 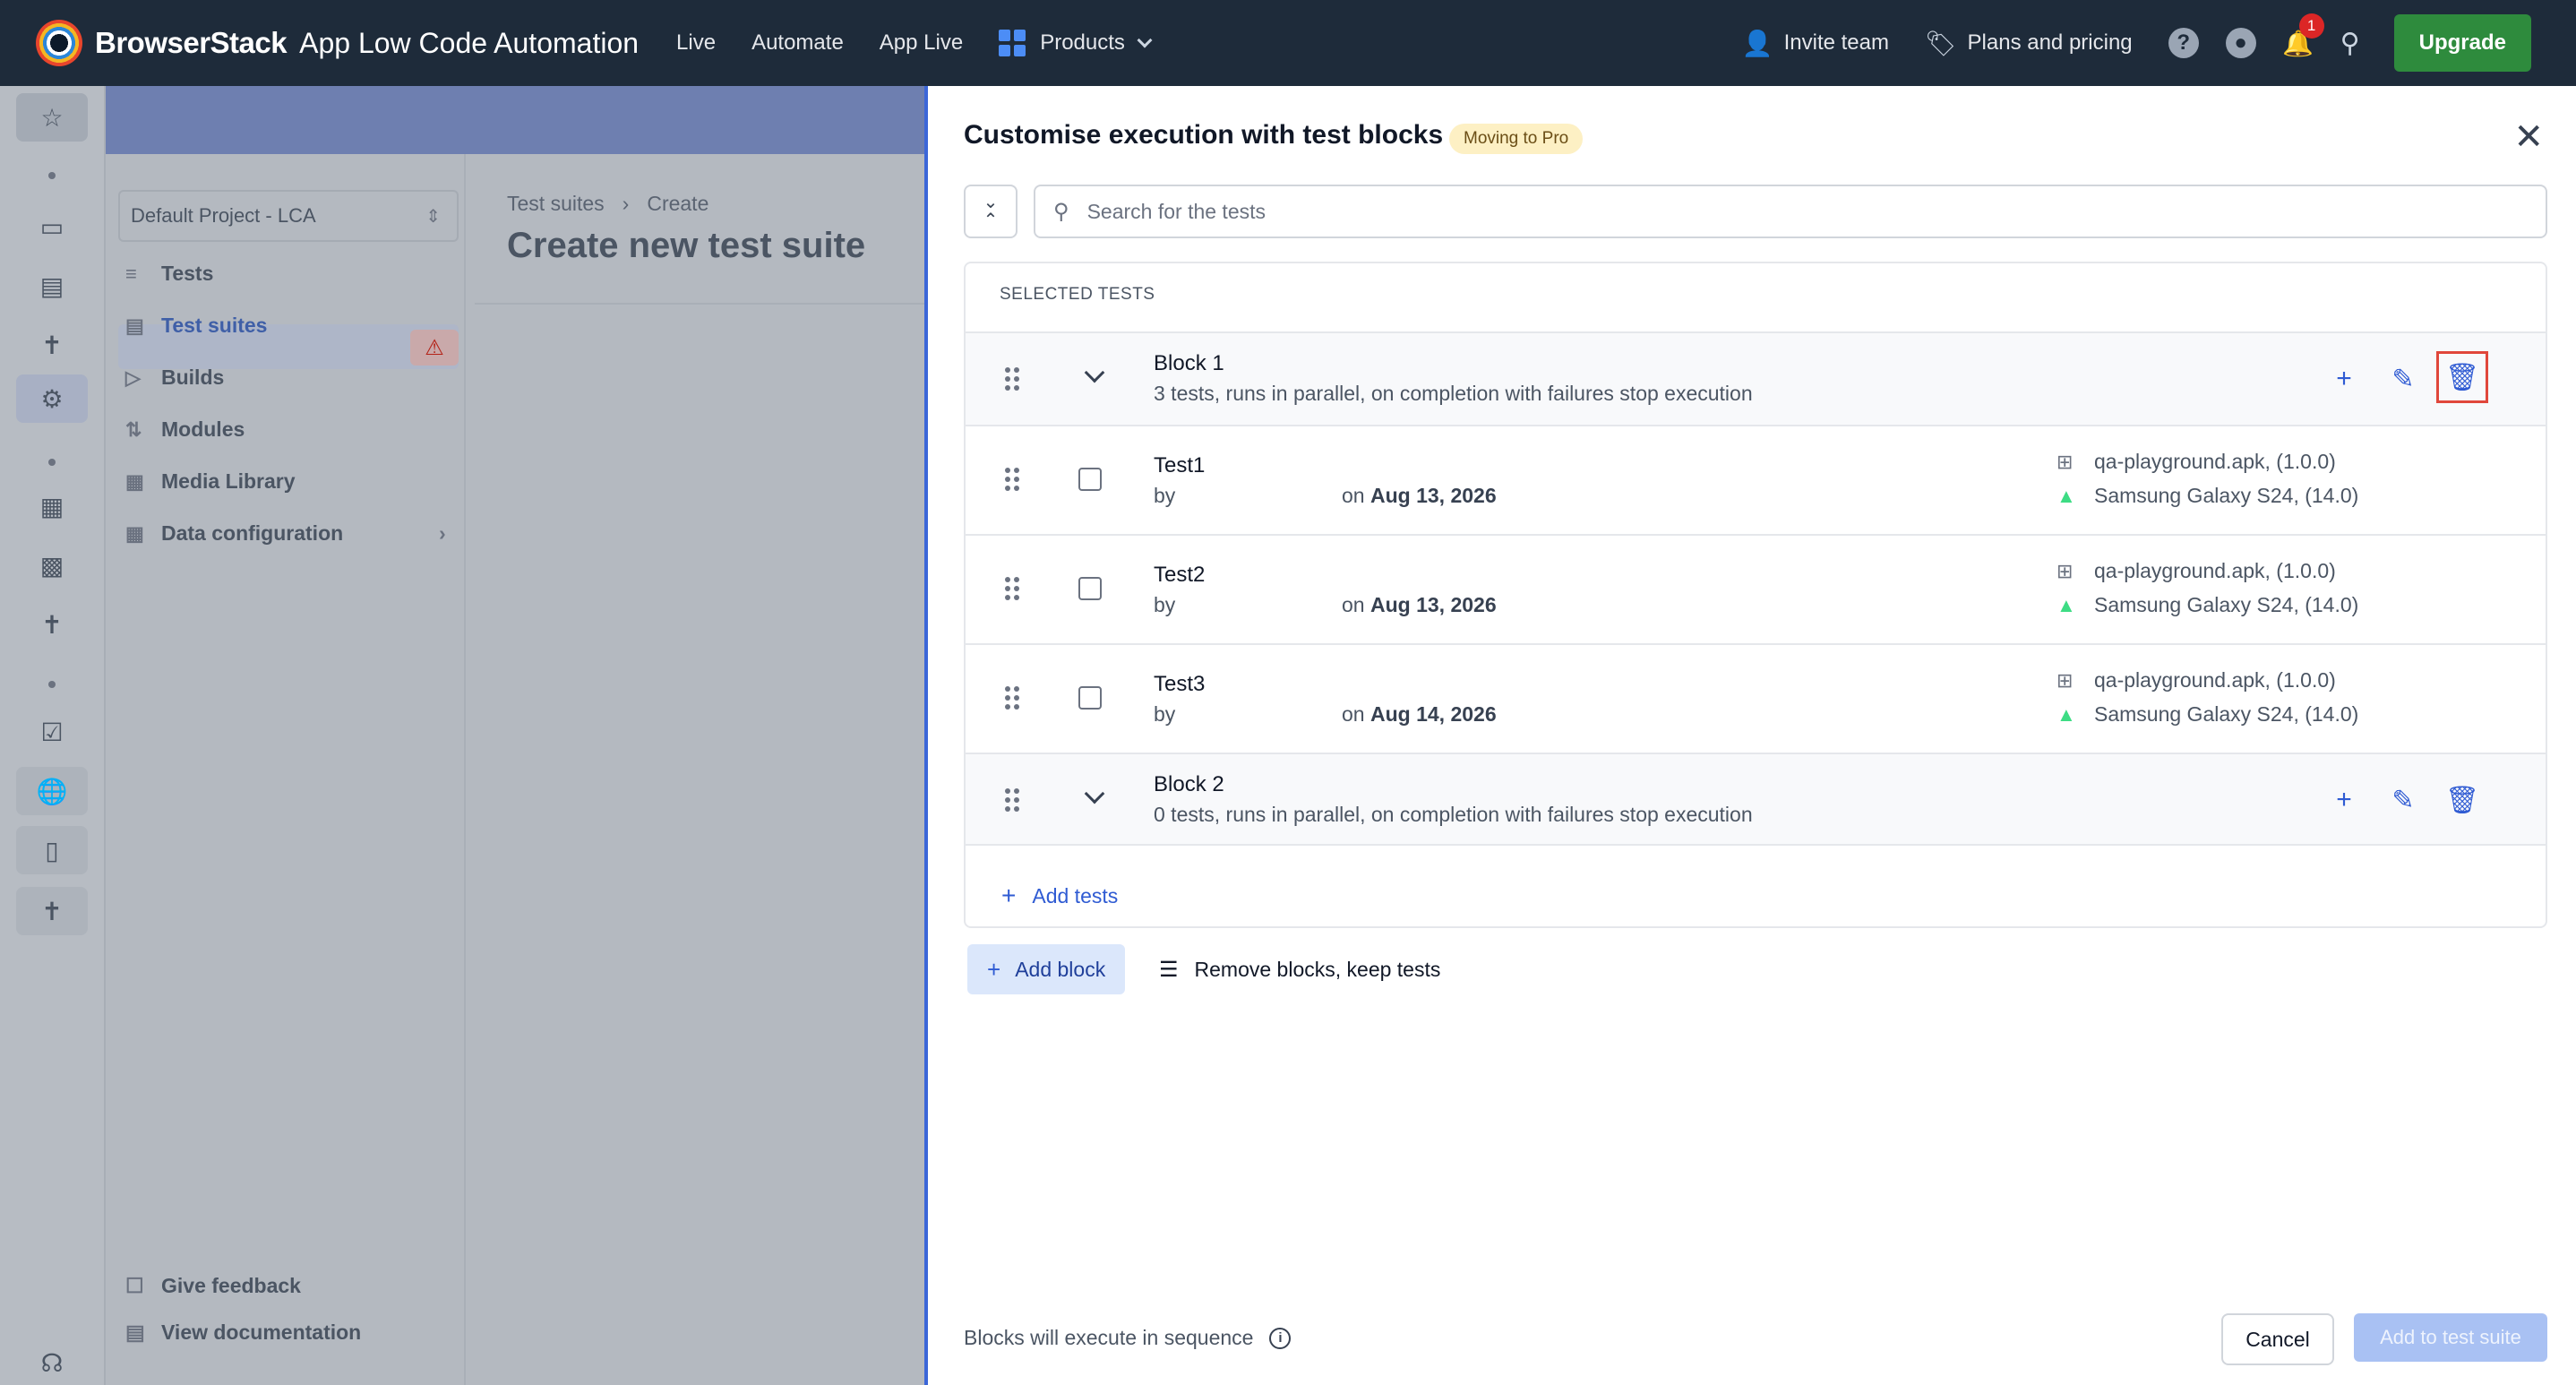 I want to click on add-tests-button: + Add tests, so click(x=1059, y=896).